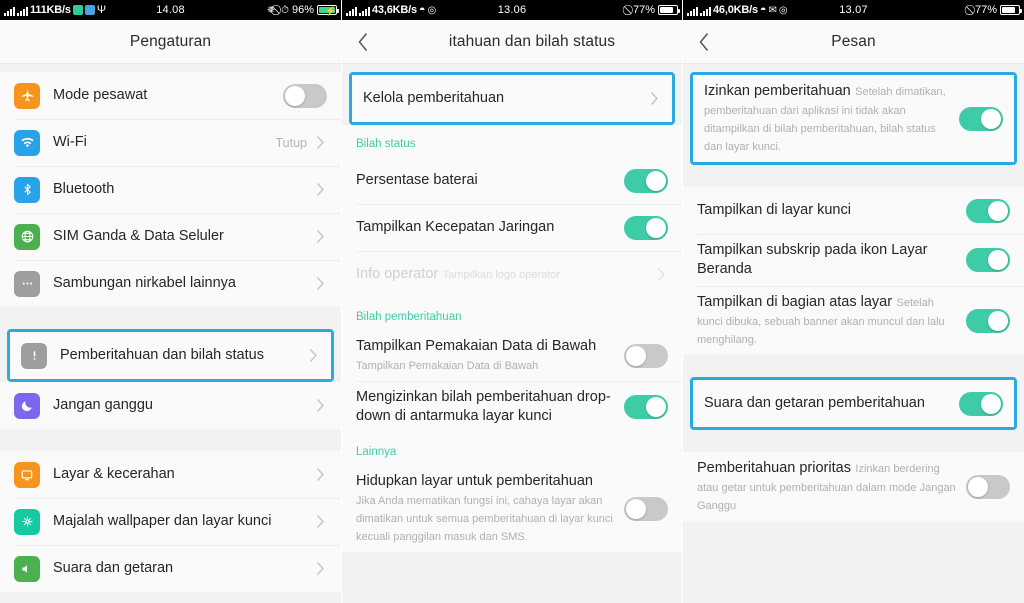 The image size is (1024, 603). What do you see at coordinates (447, 366) in the screenshot?
I see `row-sublabel: Tampilkan Pemakaian Data di Bawah` at bounding box center [447, 366].